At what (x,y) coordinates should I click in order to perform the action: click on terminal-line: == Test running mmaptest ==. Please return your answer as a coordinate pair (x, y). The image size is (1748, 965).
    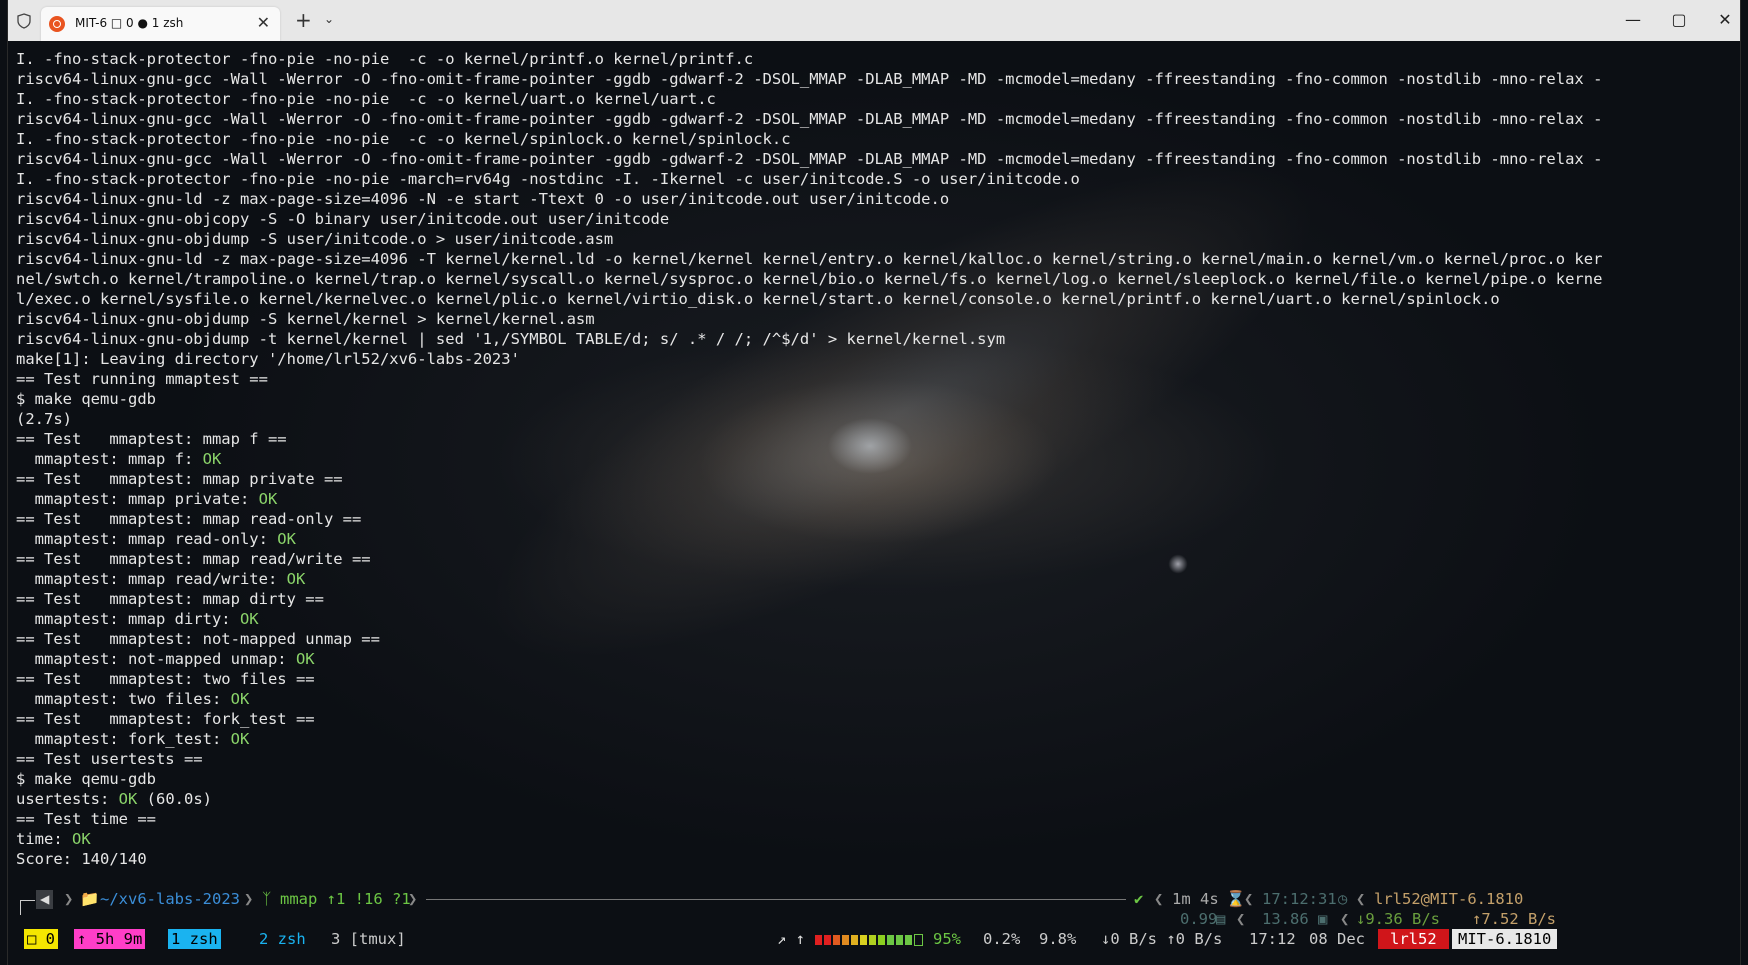
    Looking at the image, I should click on (809, 379).